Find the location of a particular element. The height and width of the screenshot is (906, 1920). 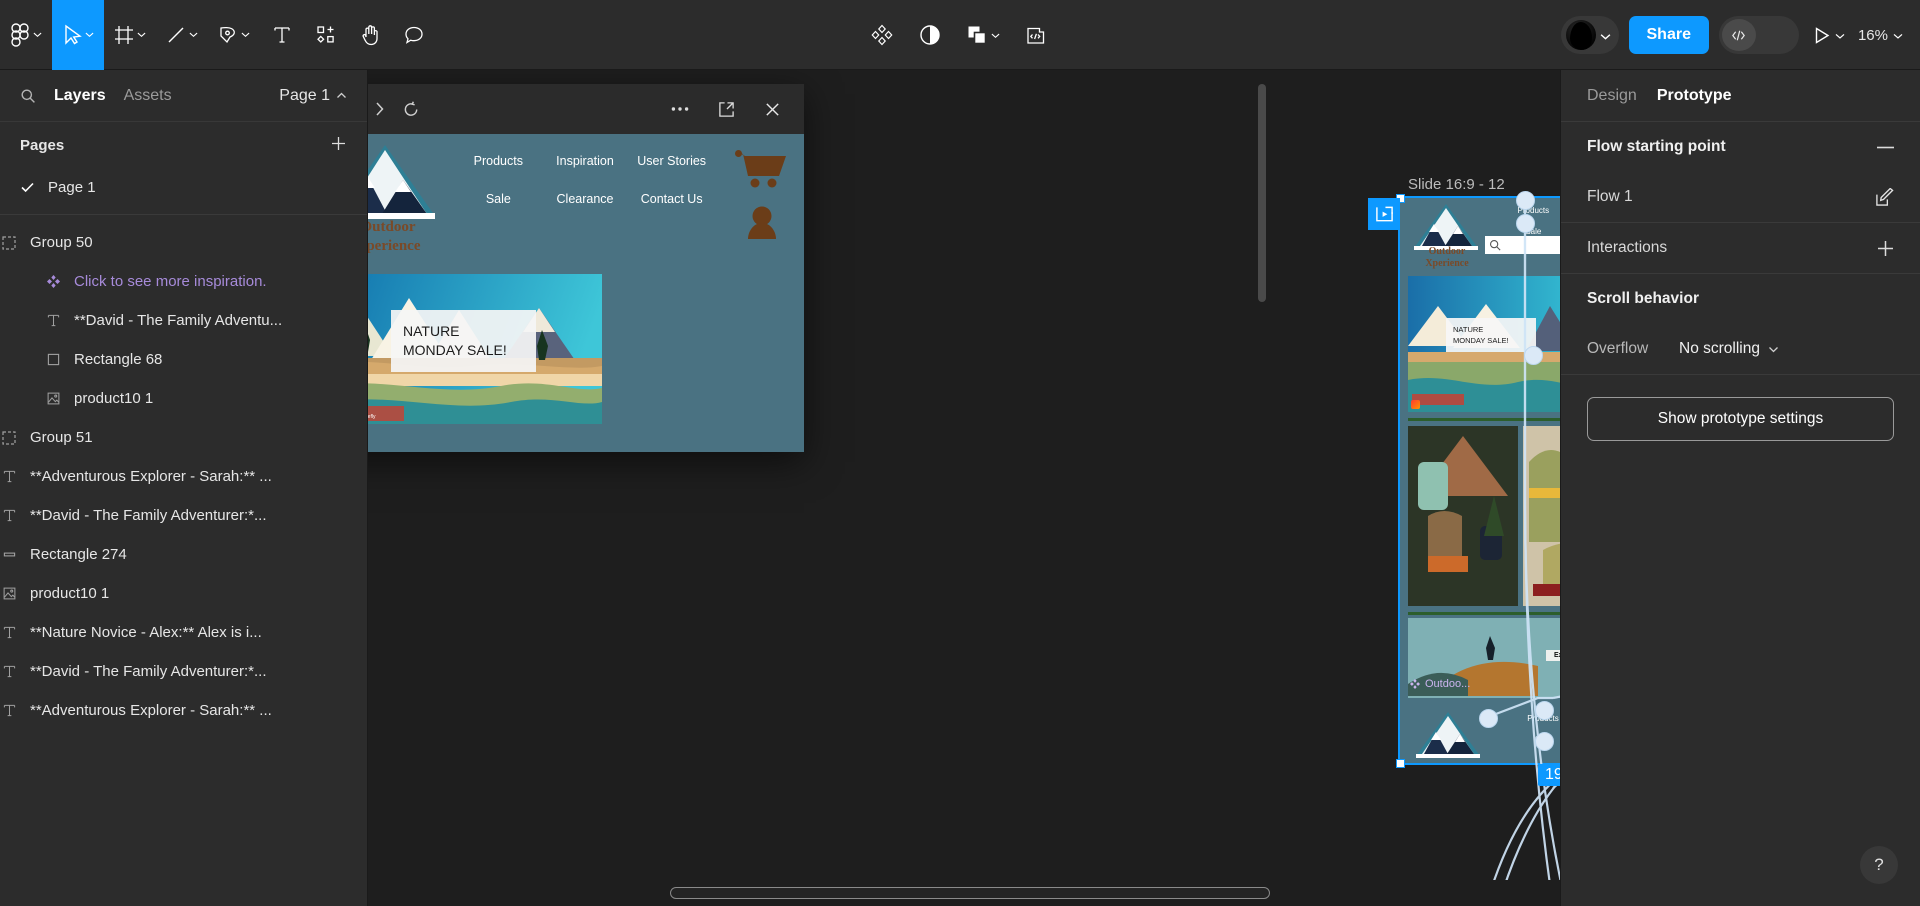

artboard-brand: Outdoor Xperience is located at coordinates (1447, 258).